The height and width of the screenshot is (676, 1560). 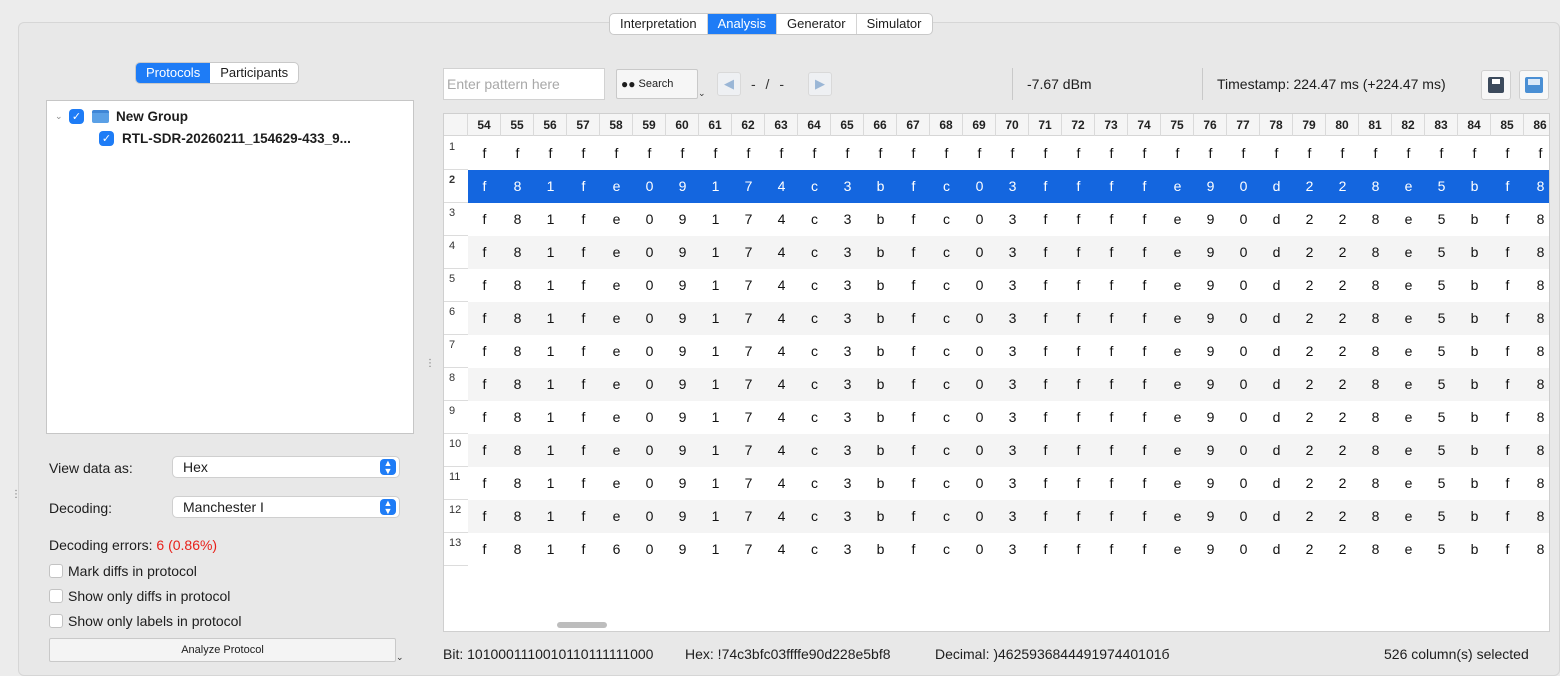 What do you see at coordinates (616, 125) in the screenshot?
I see `column-header: 58` at bounding box center [616, 125].